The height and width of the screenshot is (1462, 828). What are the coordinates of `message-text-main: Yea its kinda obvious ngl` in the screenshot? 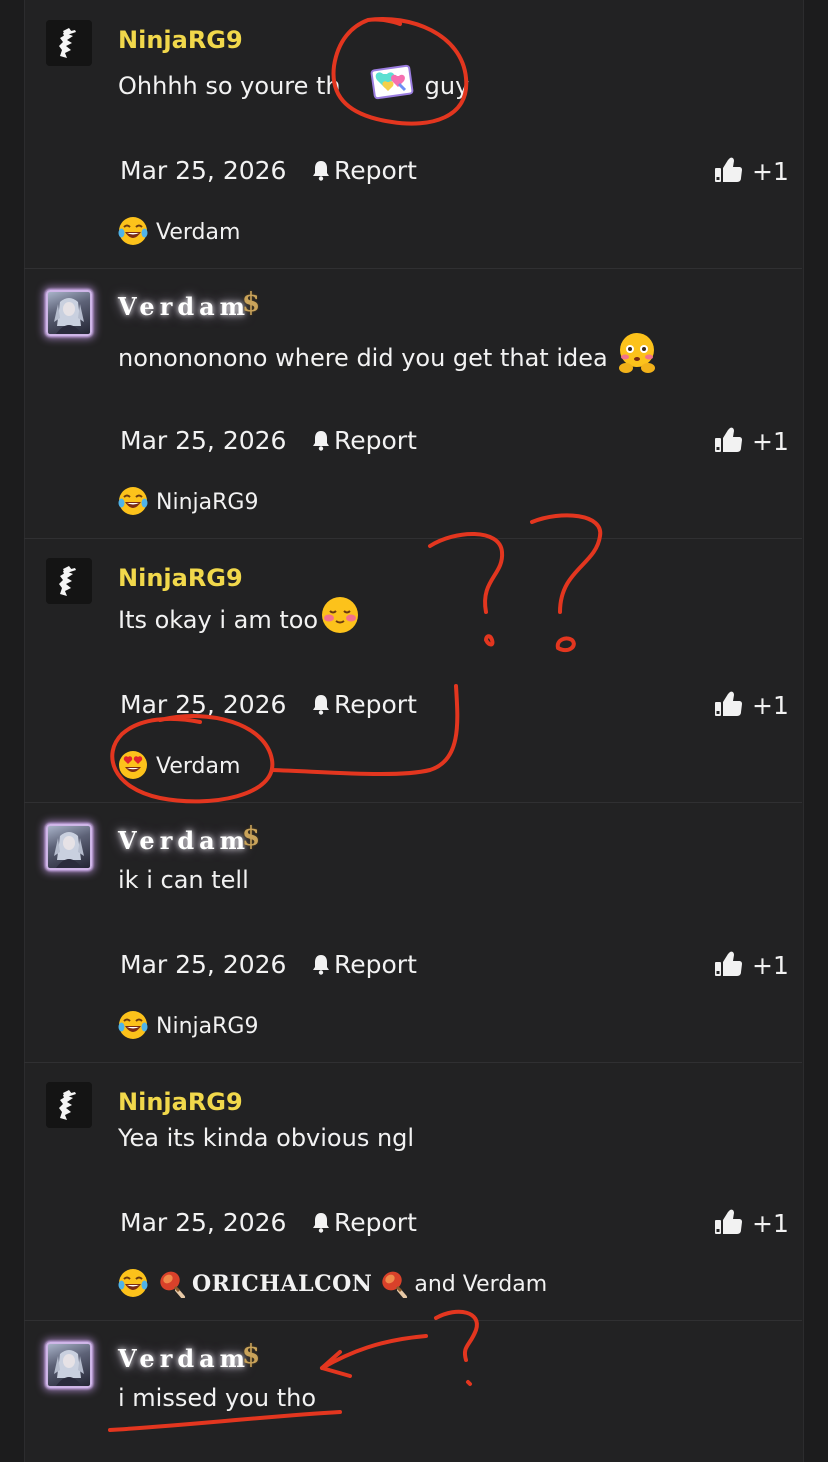 It's located at (266, 1138).